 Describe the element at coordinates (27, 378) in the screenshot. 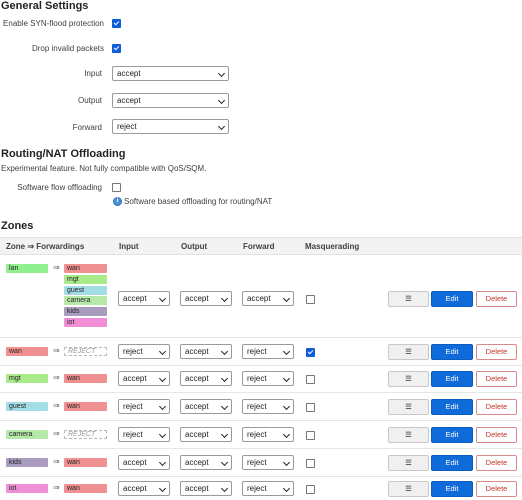

I see `zone-tag-mgt: mgt` at that location.